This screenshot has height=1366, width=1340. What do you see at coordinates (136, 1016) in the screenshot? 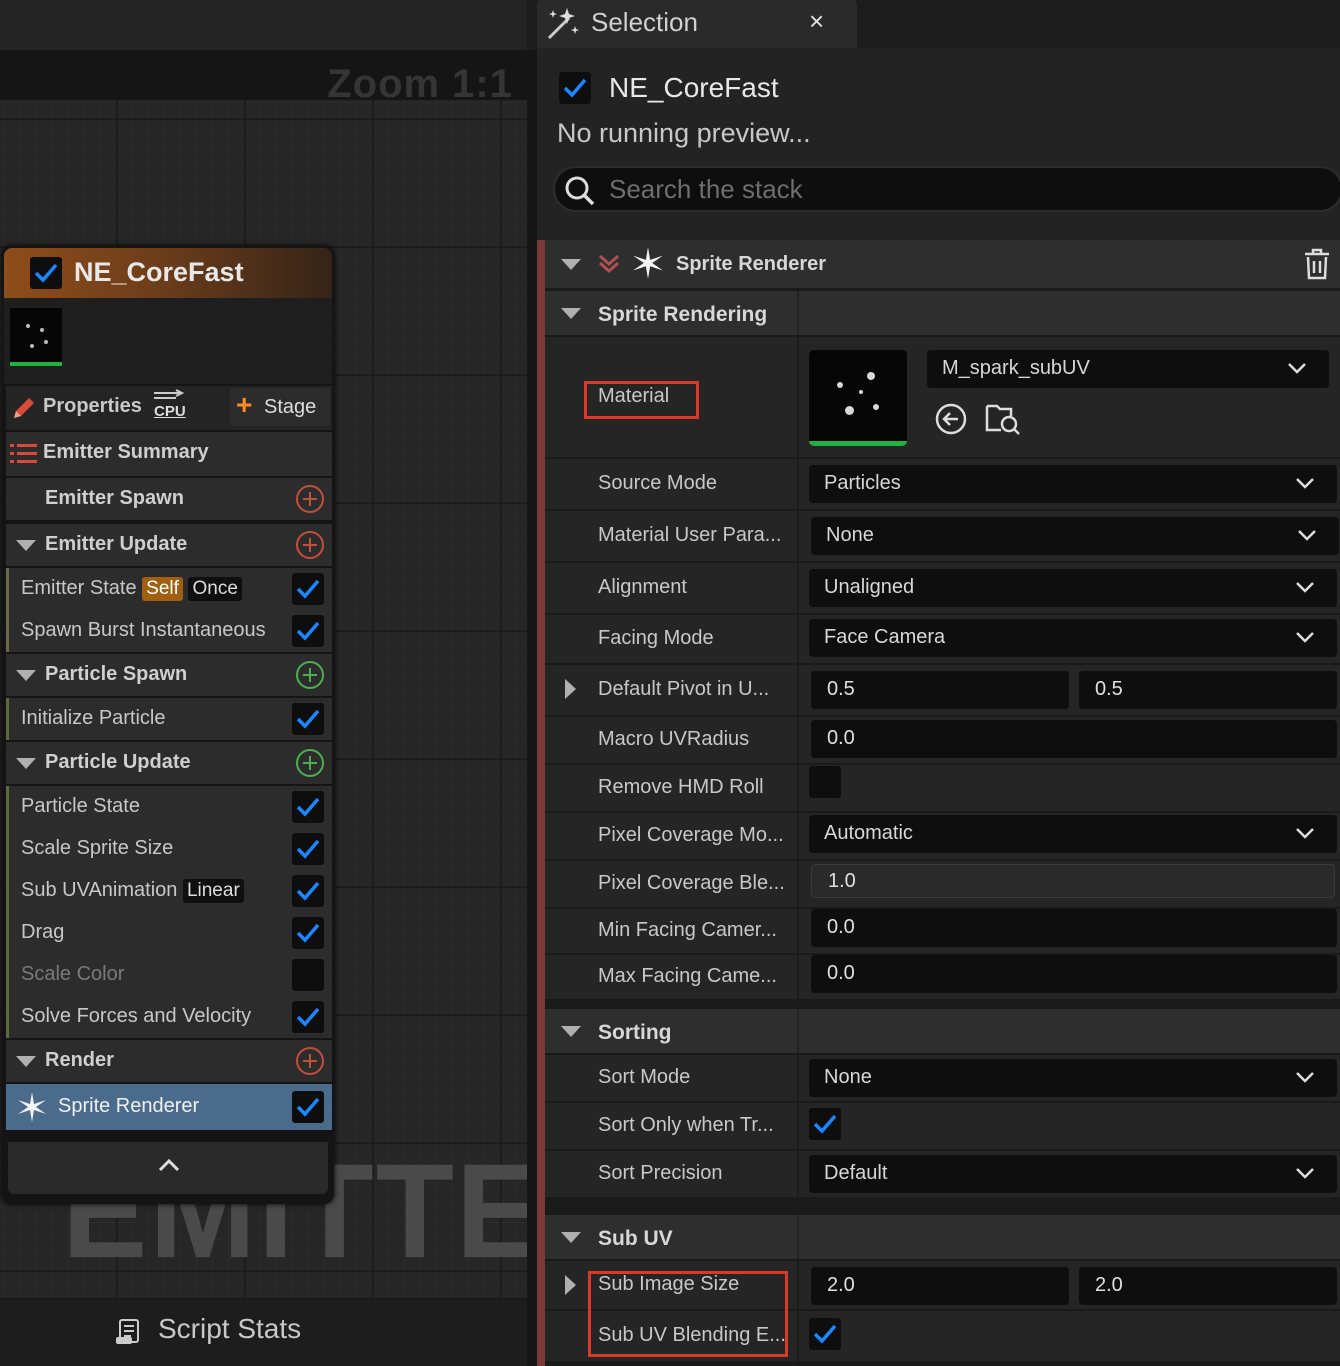
I see `solve-forces-label: Solve Forces and Velocity` at bounding box center [136, 1016].